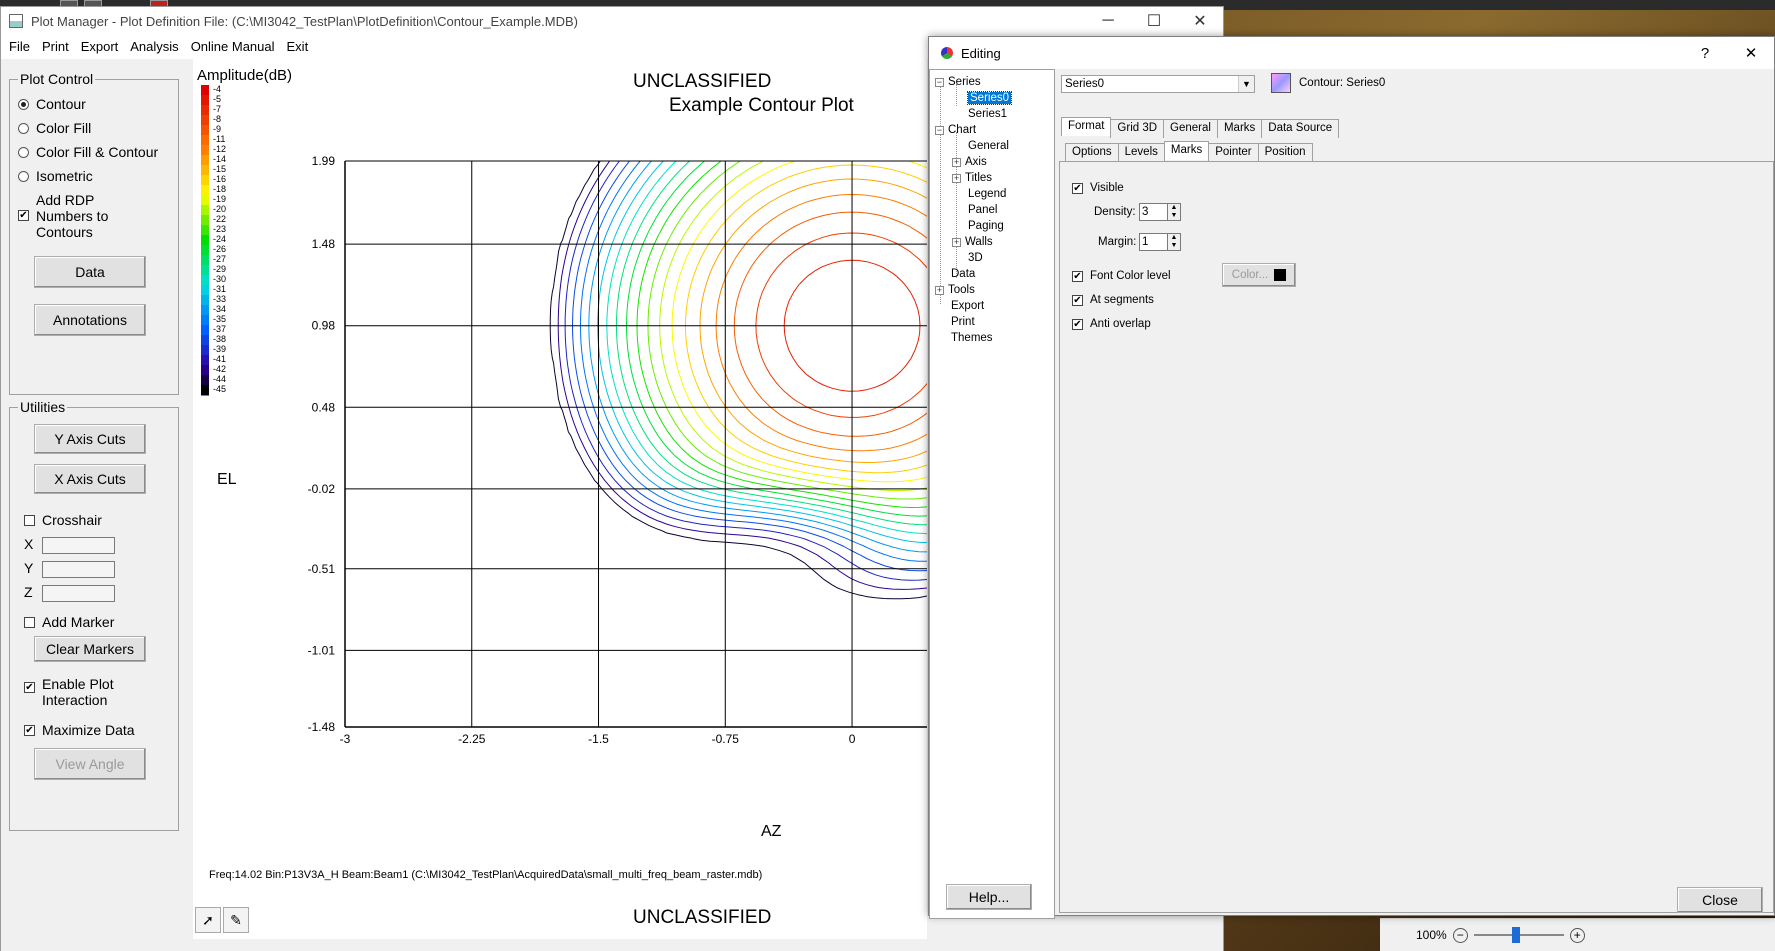 Image resolution: width=1775 pixels, height=951 pixels. What do you see at coordinates (1111, 324) in the screenshot?
I see `anti-overlap-checkbox: ✔ Anti overlap` at bounding box center [1111, 324].